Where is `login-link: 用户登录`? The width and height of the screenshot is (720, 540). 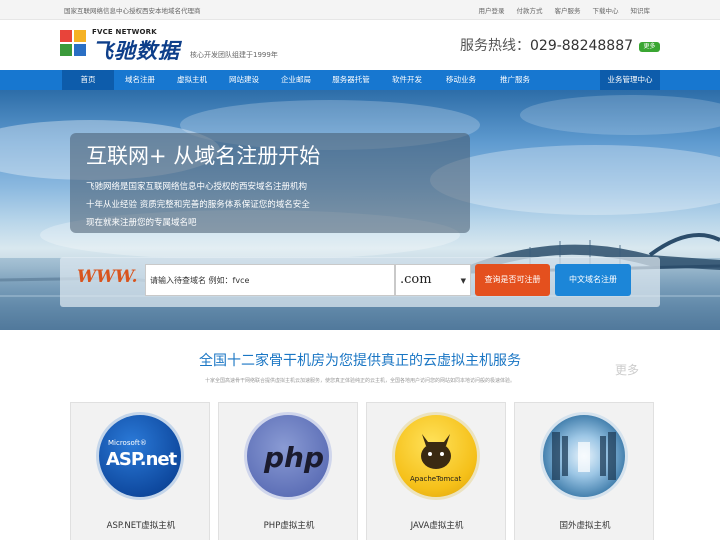 login-link: 用户登录 is located at coordinates (492, 10).